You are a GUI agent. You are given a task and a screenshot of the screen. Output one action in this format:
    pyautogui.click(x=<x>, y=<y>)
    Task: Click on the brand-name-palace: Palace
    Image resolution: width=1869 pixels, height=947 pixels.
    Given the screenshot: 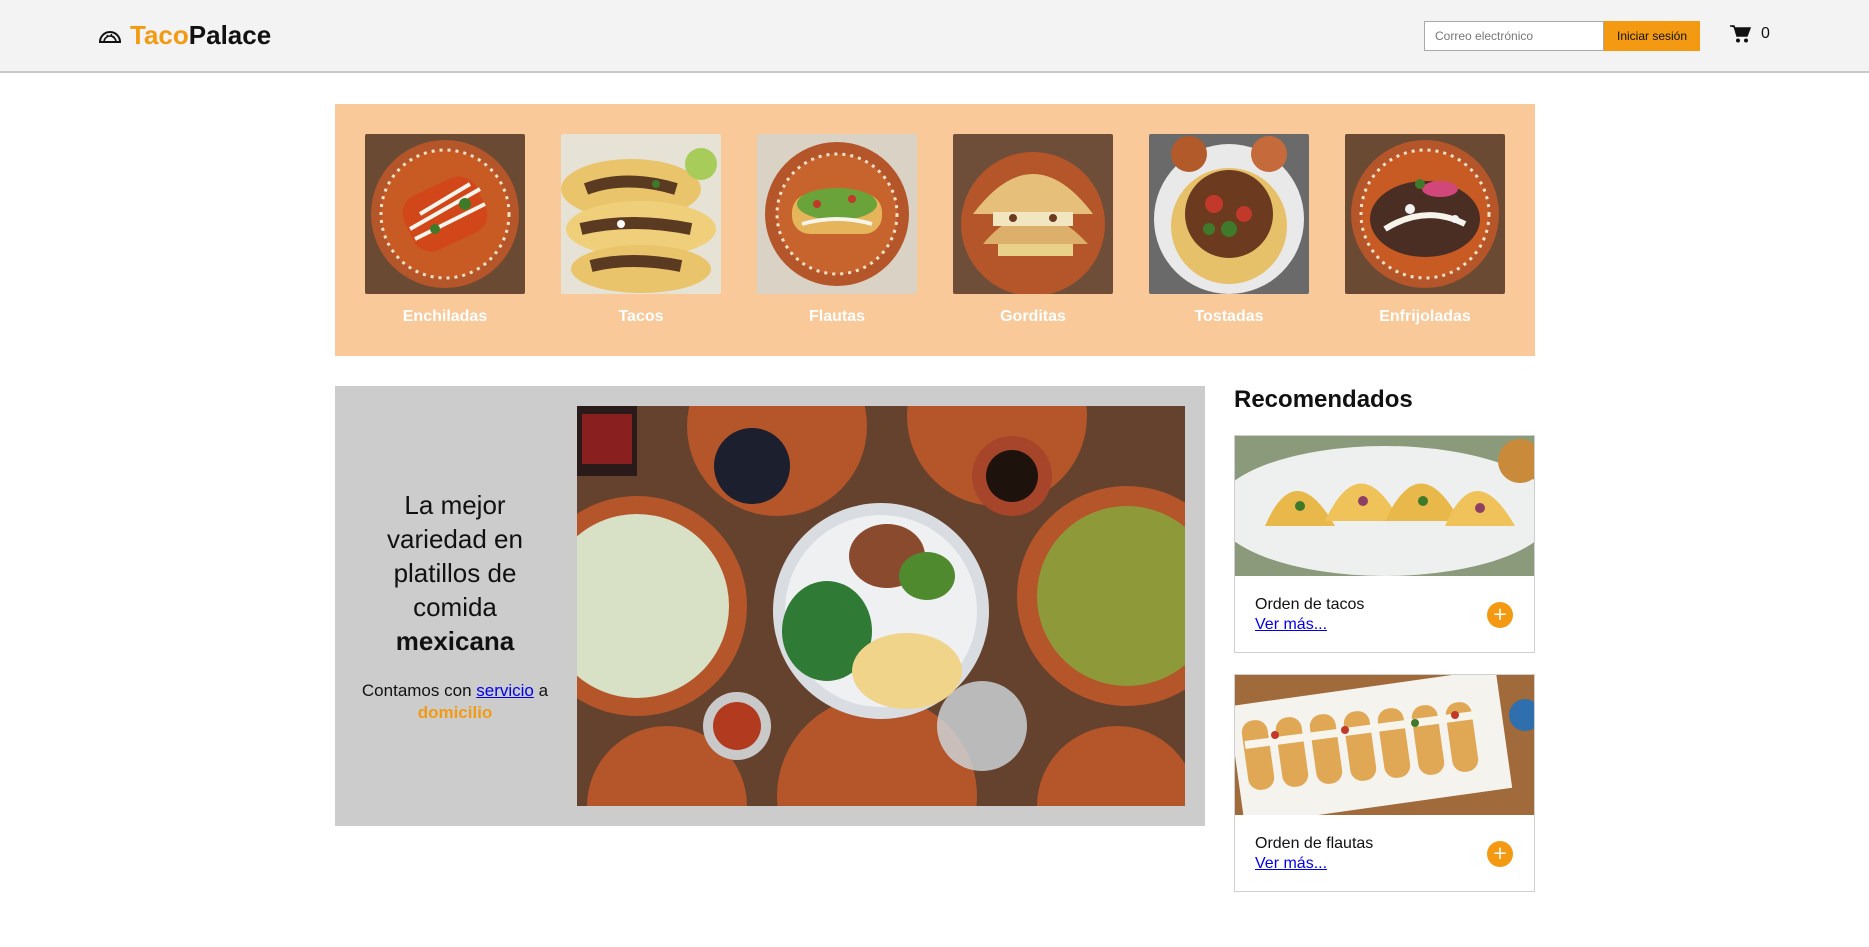 What is the action you would take?
    pyautogui.click(x=230, y=35)
    